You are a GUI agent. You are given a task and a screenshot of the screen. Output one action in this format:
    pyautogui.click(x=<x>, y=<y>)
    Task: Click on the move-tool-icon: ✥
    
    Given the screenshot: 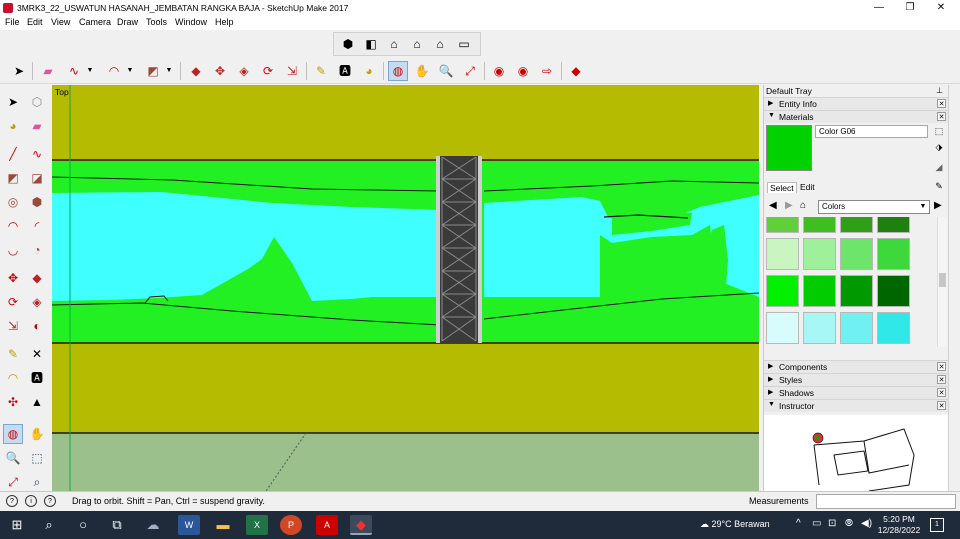 What is the action you would take?
    pyautogui.click(x=13, y=278)
    